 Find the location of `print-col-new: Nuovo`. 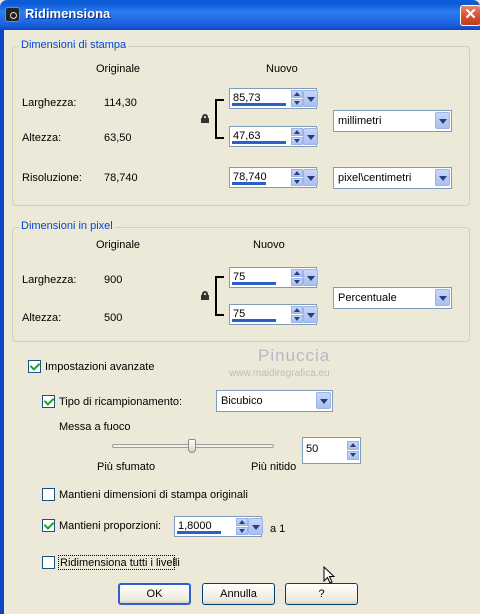

print-col-new: Nuovo is located at coordinates (282, 69).